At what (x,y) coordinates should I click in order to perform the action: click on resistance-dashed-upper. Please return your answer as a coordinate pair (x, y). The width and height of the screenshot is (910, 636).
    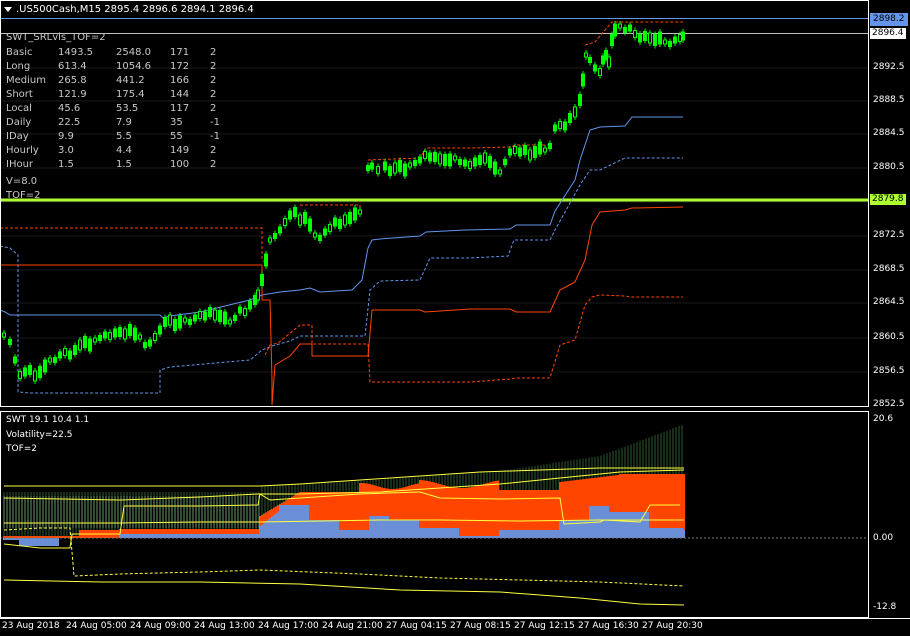
    Looking at the image, I should click on (458, 152).